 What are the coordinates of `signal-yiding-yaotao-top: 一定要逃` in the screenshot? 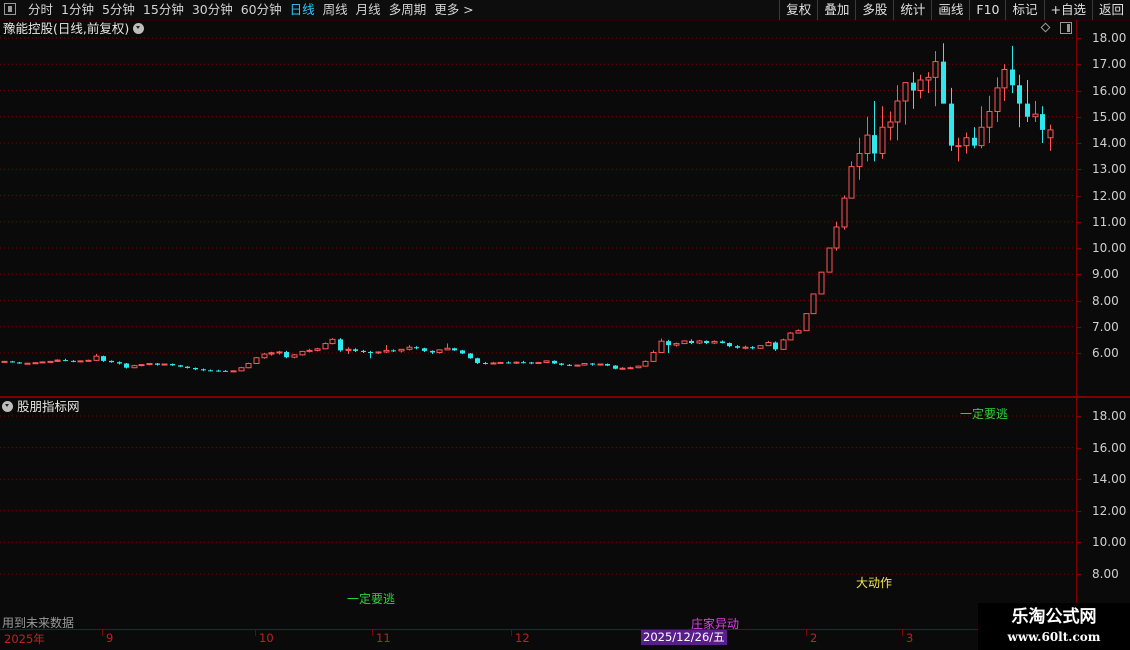 It's located at (984, 414).